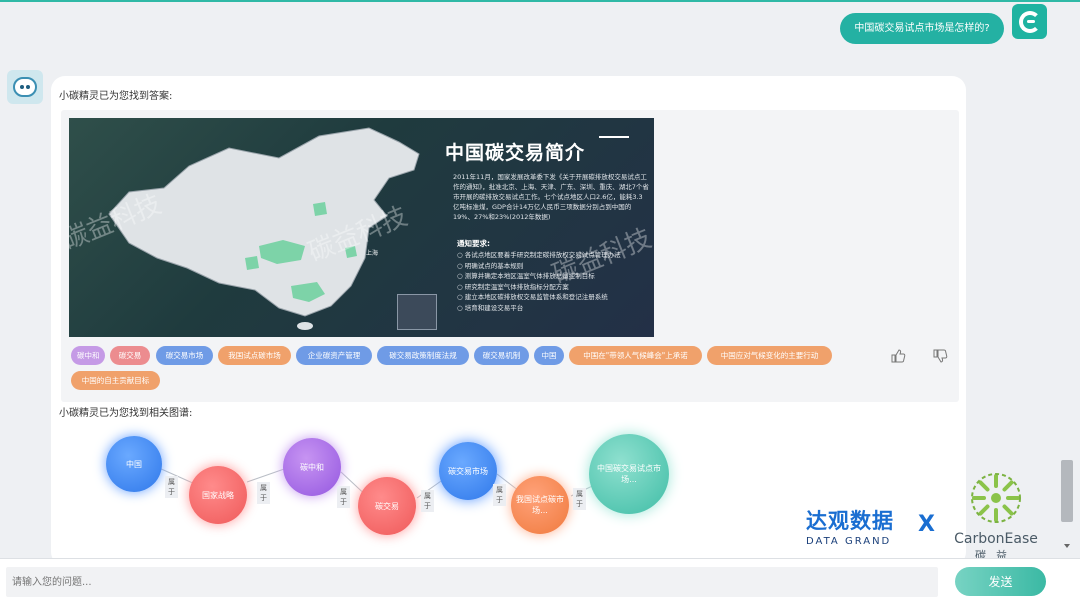 The image size is (1080, 598). Describe the element at coordinates (996, 498) in the screenshot. I see `carbonease-leaf-icon` at that location.